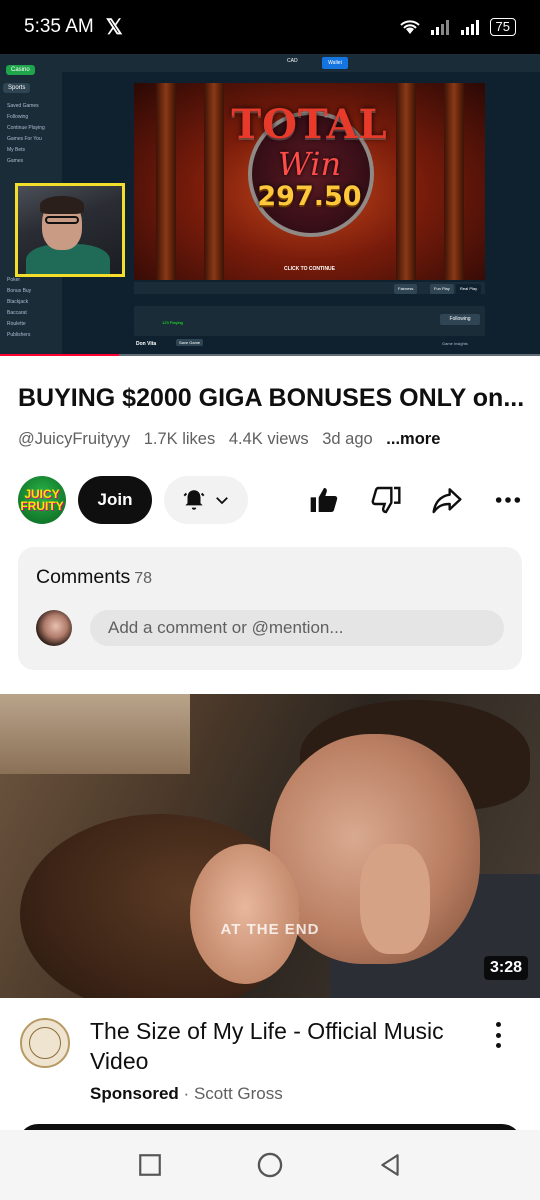 The width and height of the screenshot is (540, 1200). Describe the element at coordinates (134, 1093) in the screenshot. I see `sponsored-label: Sponsored` at that location.